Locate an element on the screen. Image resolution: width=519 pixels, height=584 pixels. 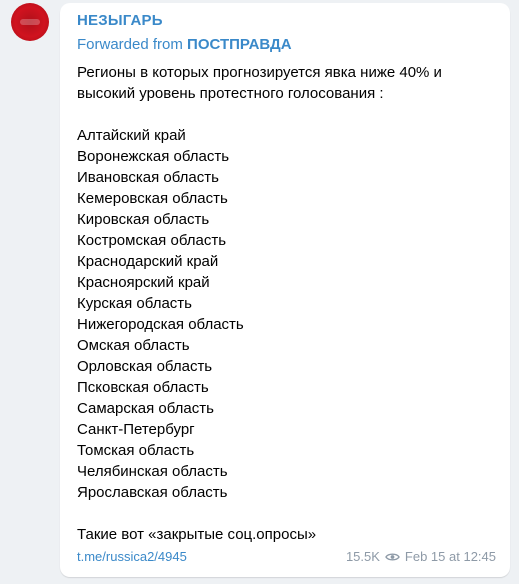
region-item: Кировская область is located at coordinates (143, 219).